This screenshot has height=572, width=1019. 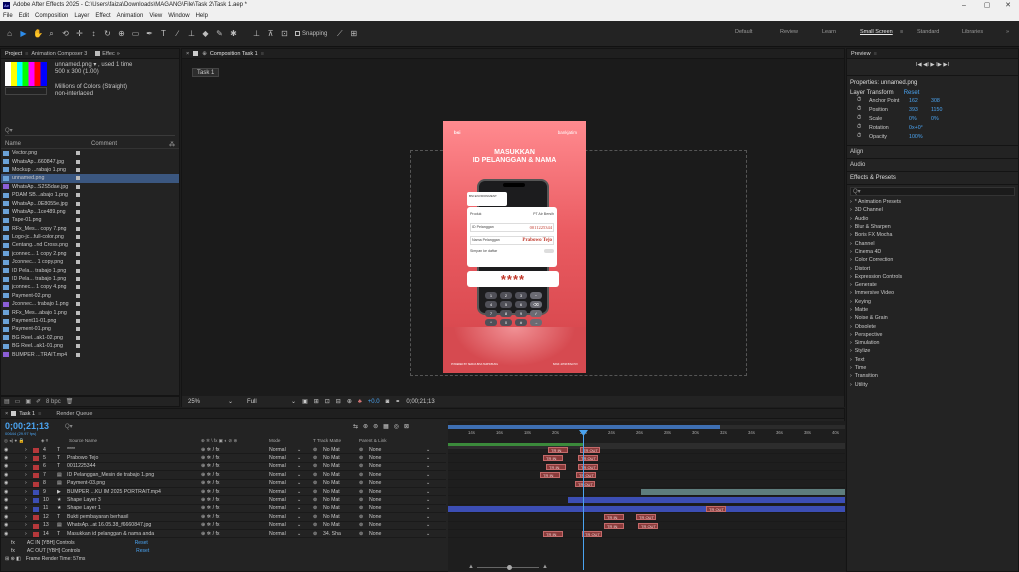 What do you see at coordinates (90, 338) in the screenshot?
I see `project-item: BG Reel...ak1-02.png` at bounding box center [90, 338].